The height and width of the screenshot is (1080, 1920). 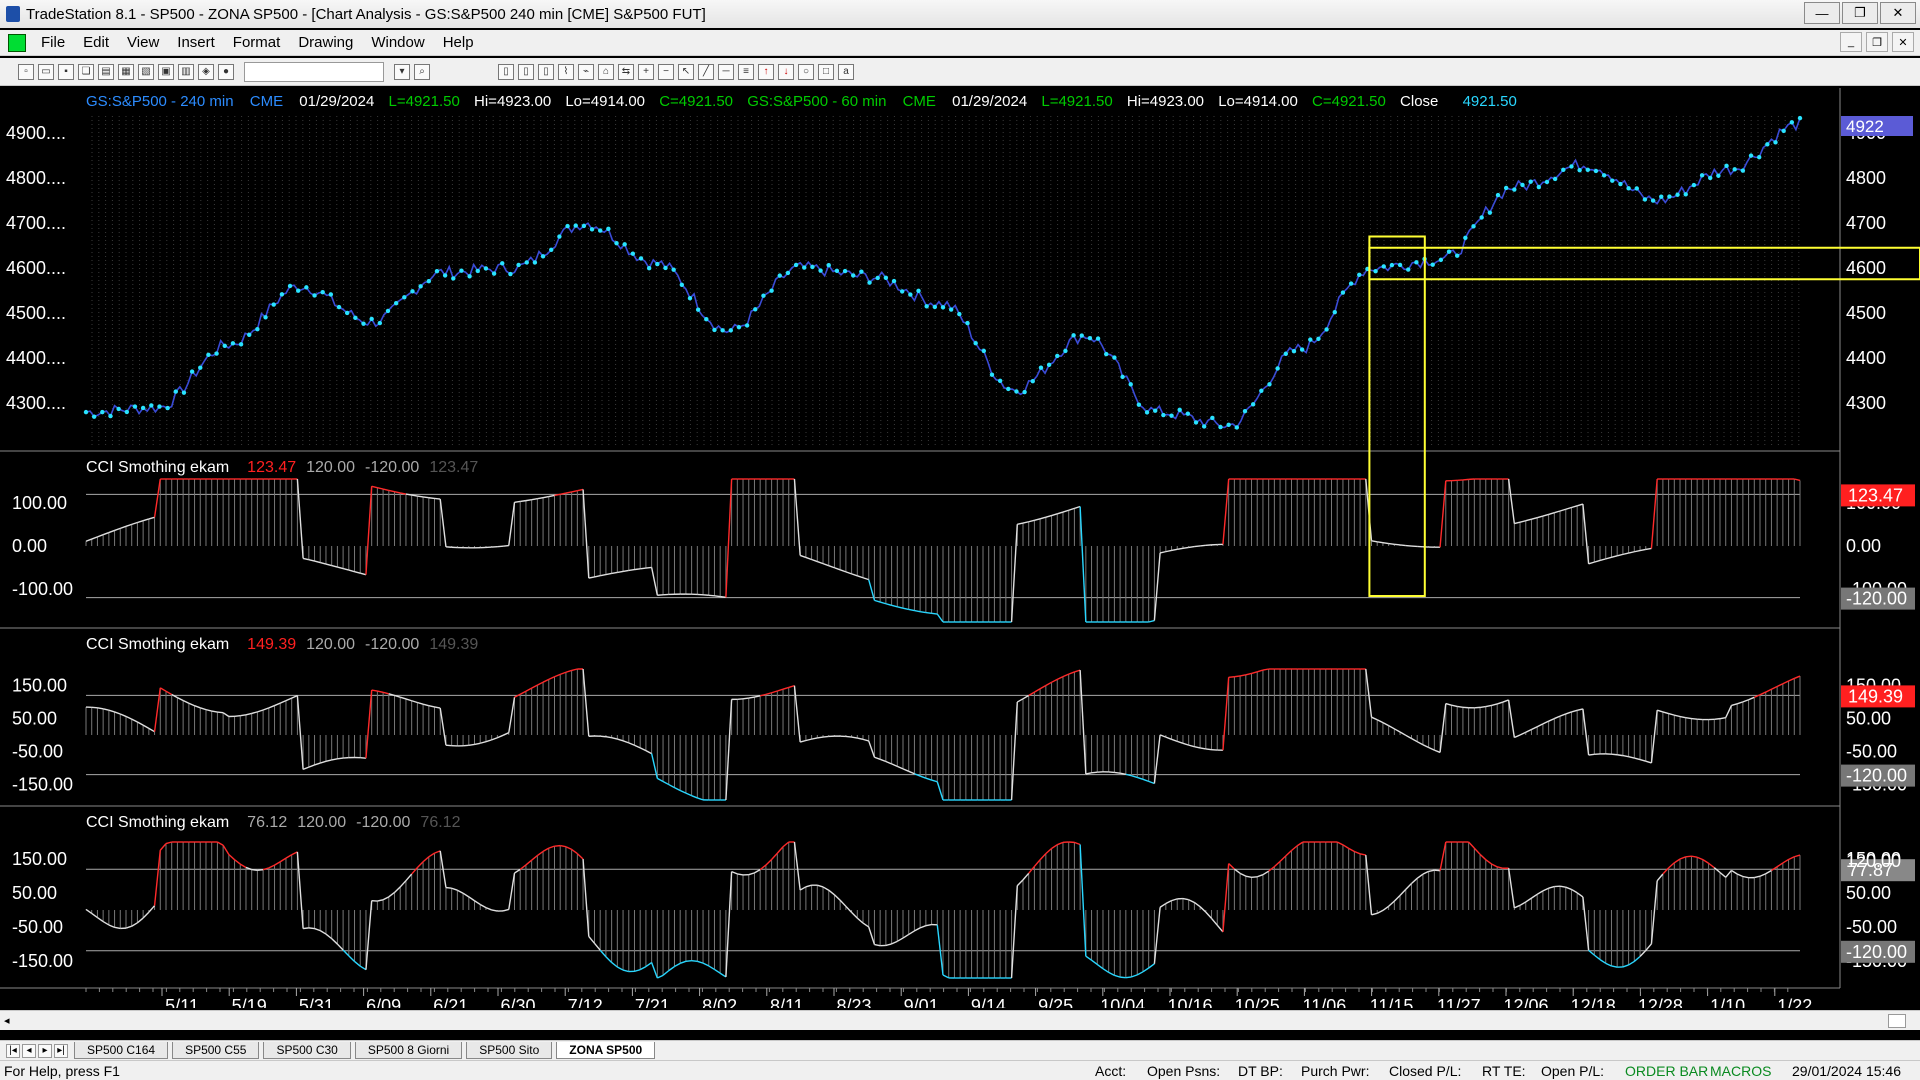 What do you see at coordinates (206, 71) in the screenshot?
I see `style-icon: ◈` at bounding box center [206, 71].